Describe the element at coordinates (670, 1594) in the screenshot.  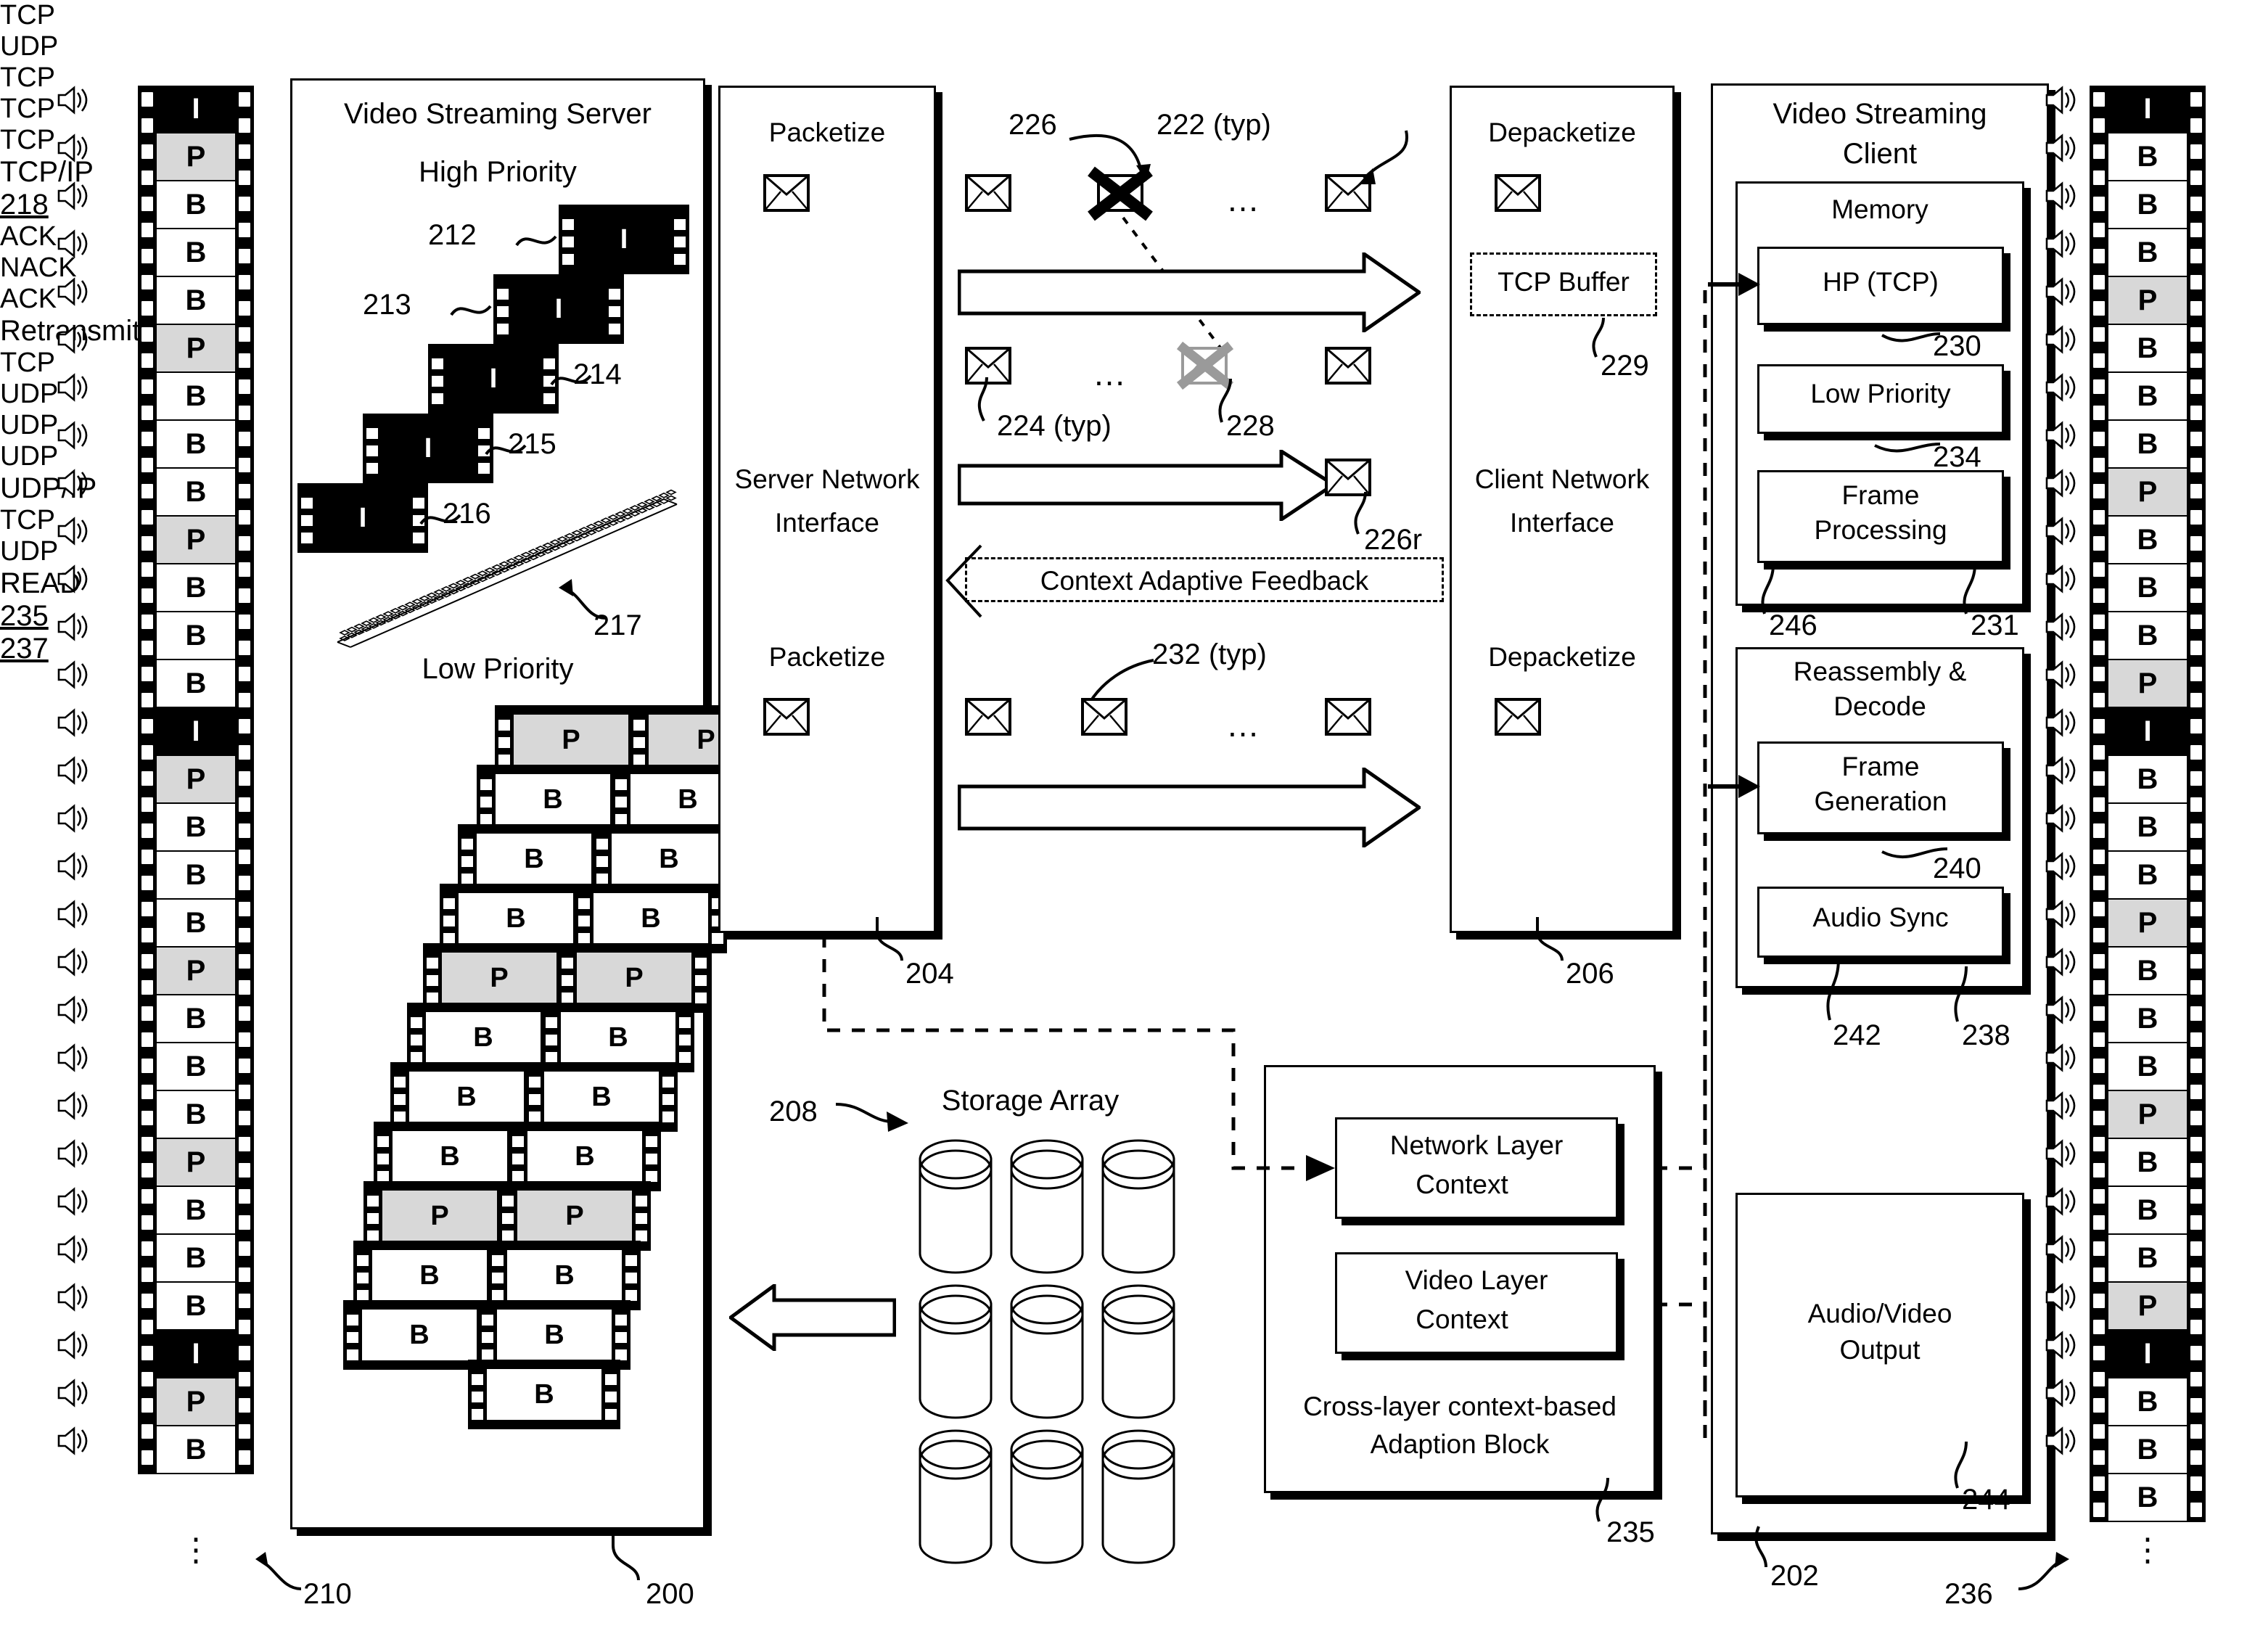
I see `server-ref: 200` at that location.